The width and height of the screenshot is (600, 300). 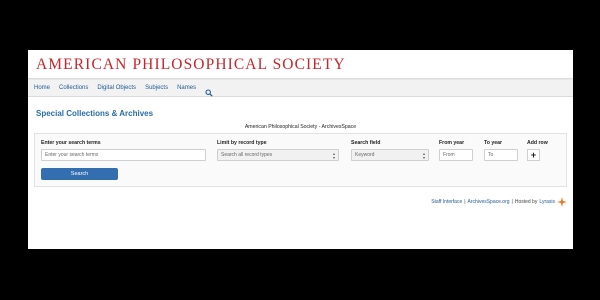 I want to click on from-year-label: From year, so click(x=452, y=143).